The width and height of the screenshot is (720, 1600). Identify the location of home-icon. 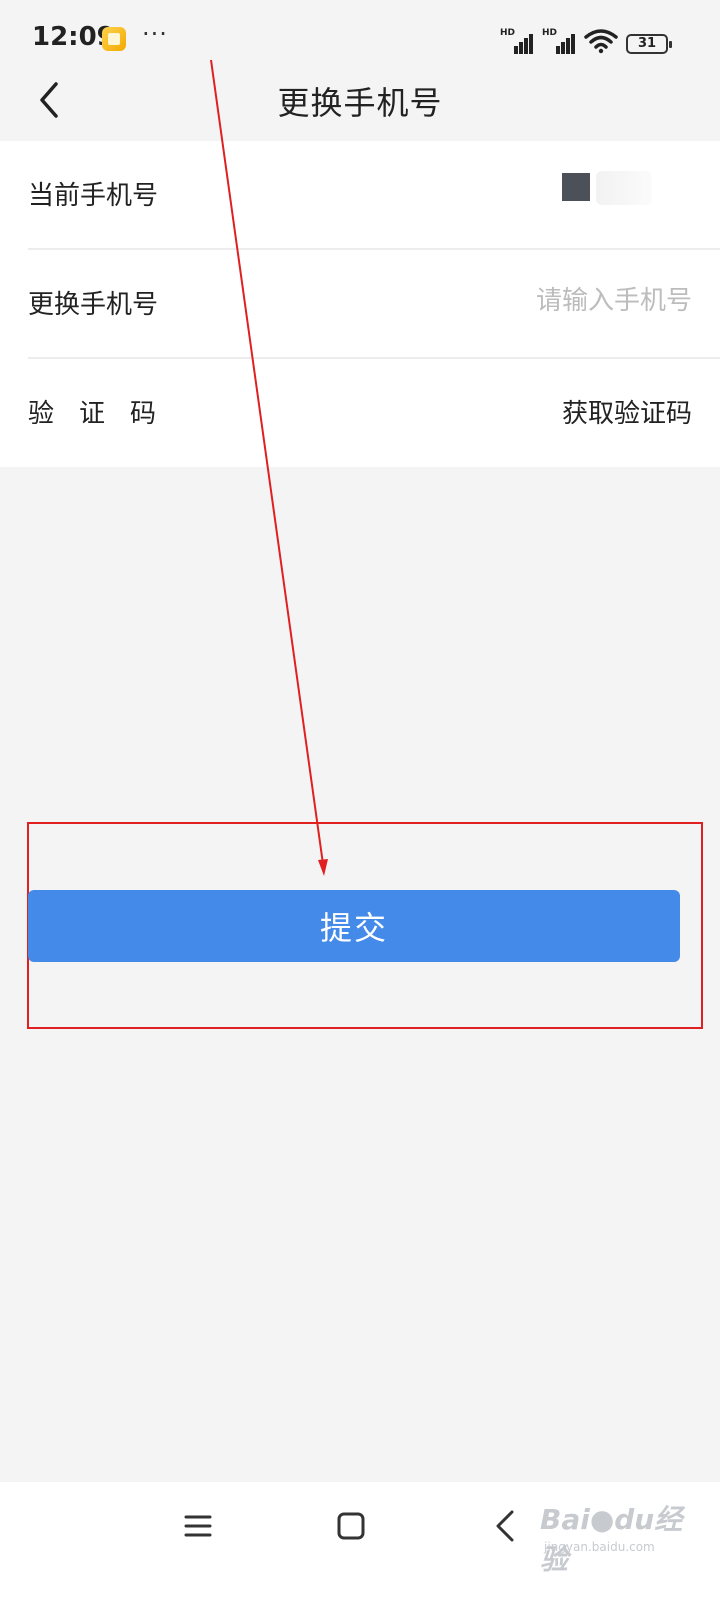
(351, 1526).